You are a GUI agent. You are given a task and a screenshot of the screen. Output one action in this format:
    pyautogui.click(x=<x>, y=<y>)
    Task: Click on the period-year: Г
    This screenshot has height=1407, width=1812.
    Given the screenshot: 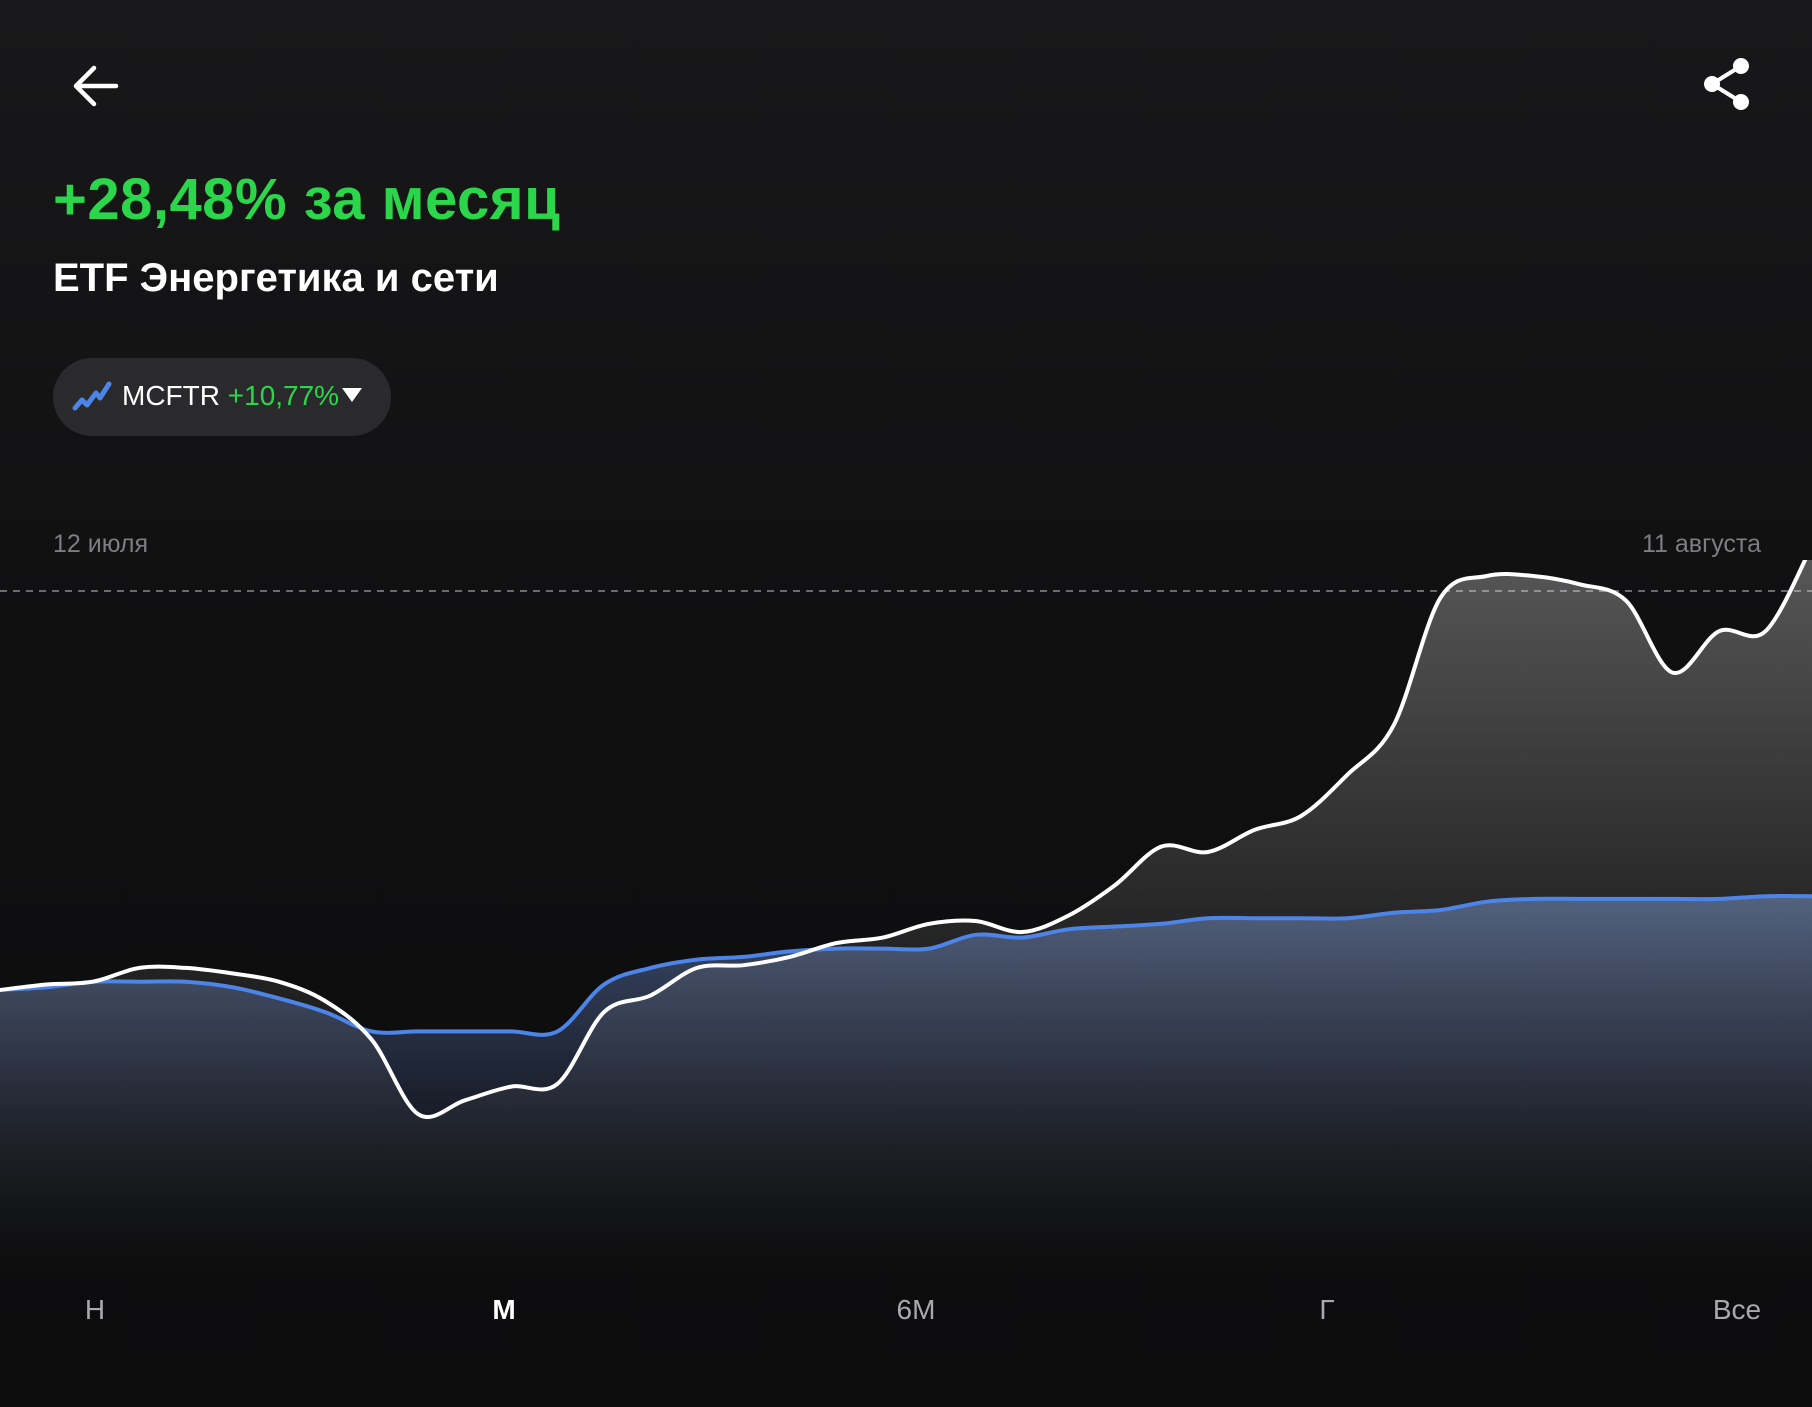 What is the action you would take?
    pyautogui.click(x=1326, y=1310)
    